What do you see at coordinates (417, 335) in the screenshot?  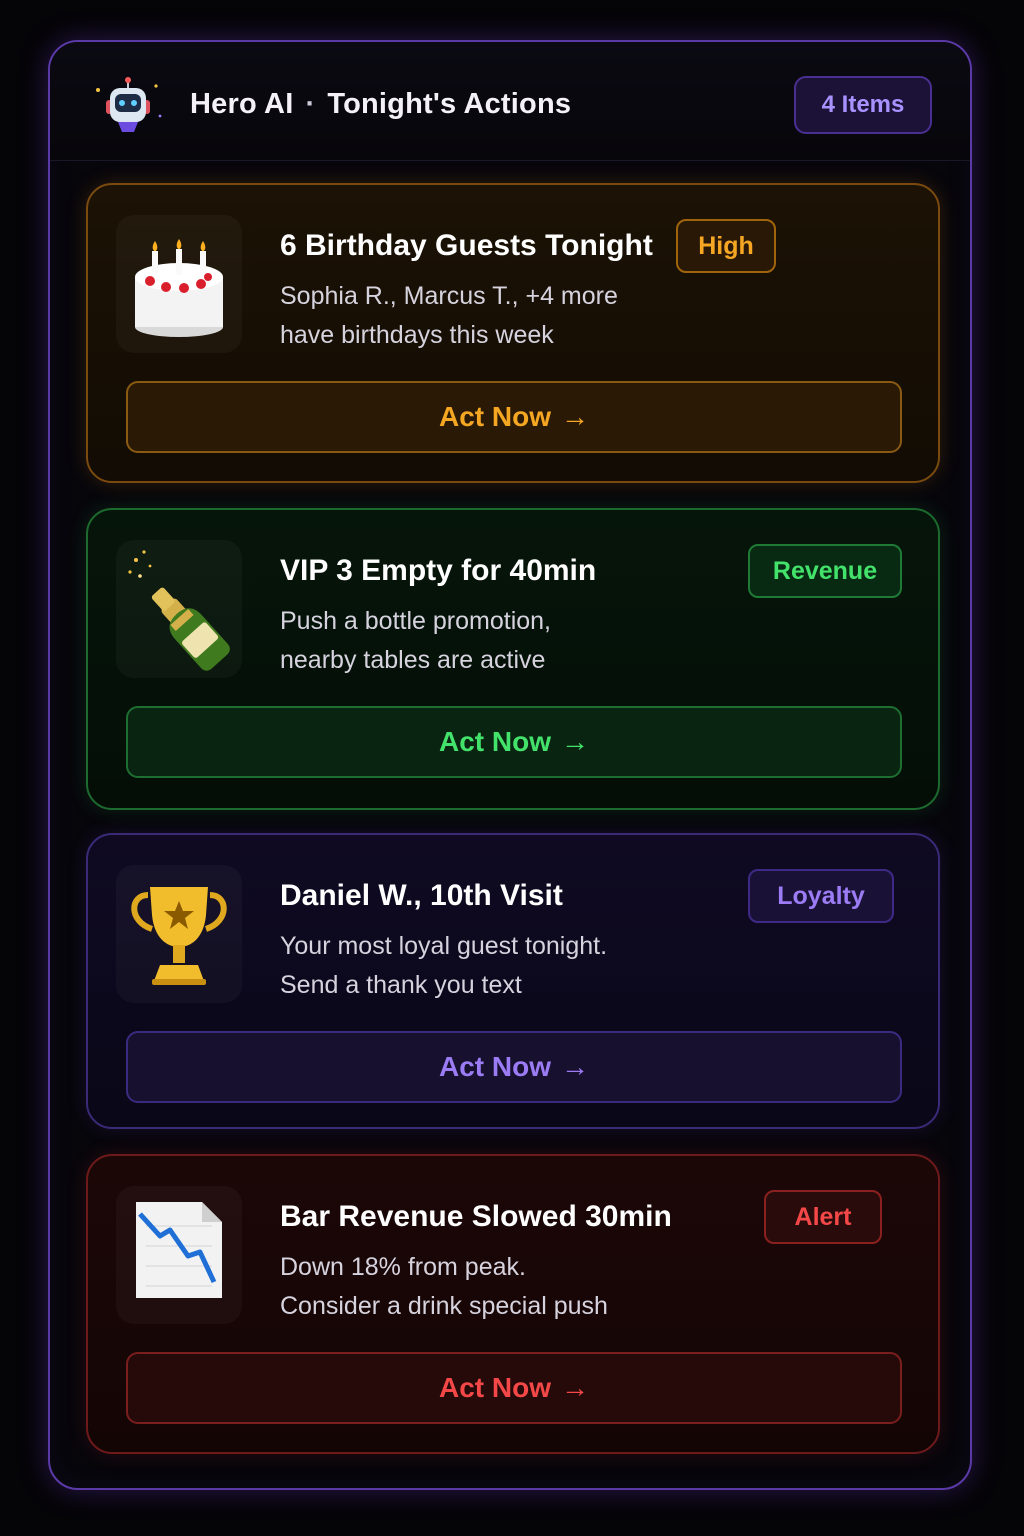 I see `description-line: have birthdays this week` at bounding box center [417, 335].